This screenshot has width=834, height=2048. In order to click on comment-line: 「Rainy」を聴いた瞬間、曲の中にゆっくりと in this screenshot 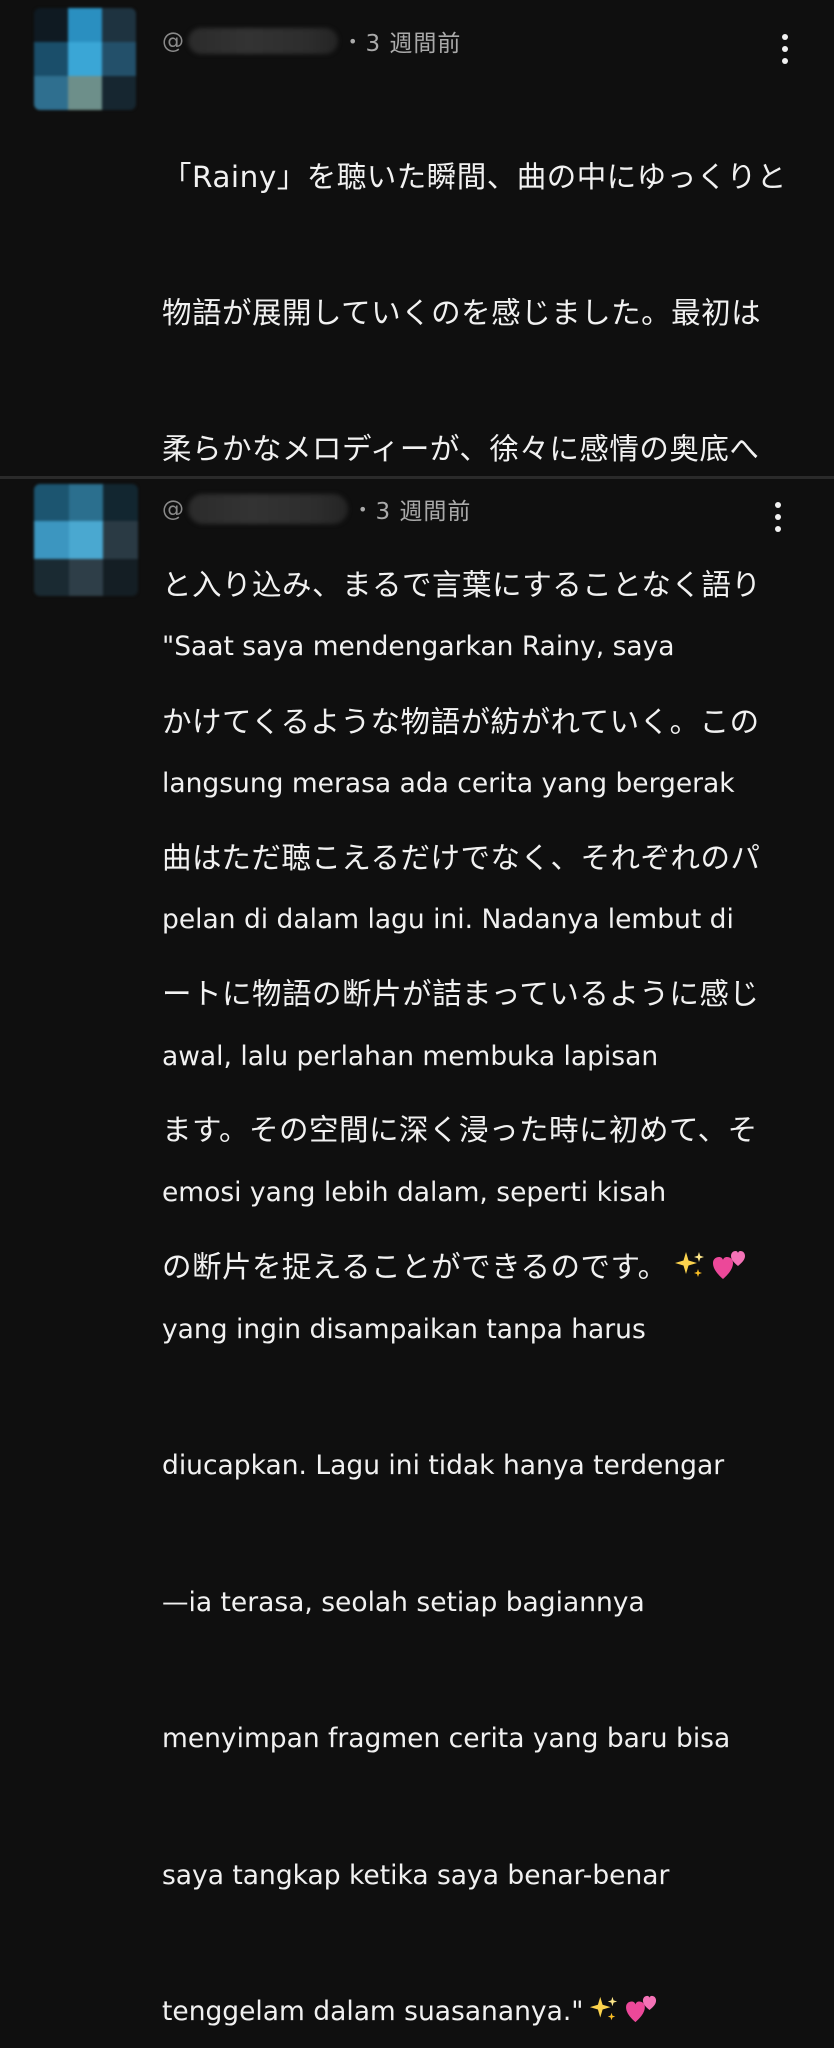, I will do `click(474, 176)`.